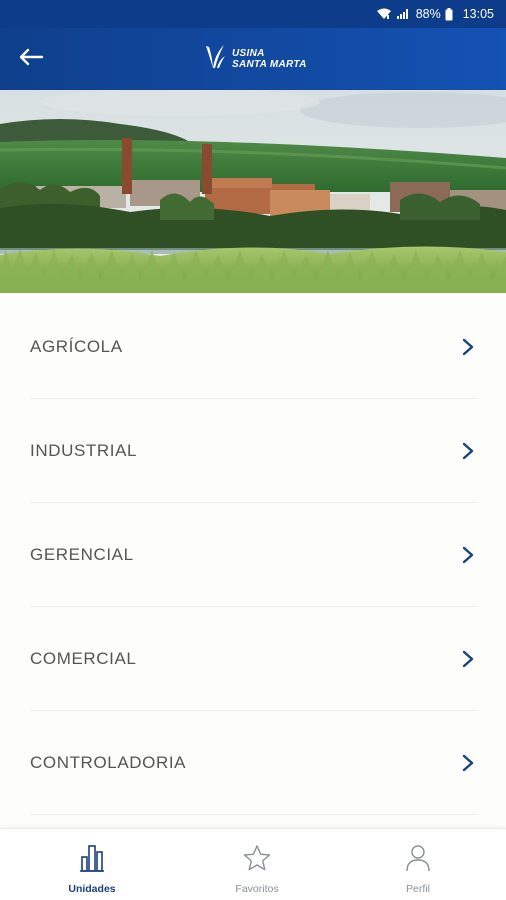 This screenshot has width=506, height=900. I want to click on tab-label: Unidades, so click(92, 889).